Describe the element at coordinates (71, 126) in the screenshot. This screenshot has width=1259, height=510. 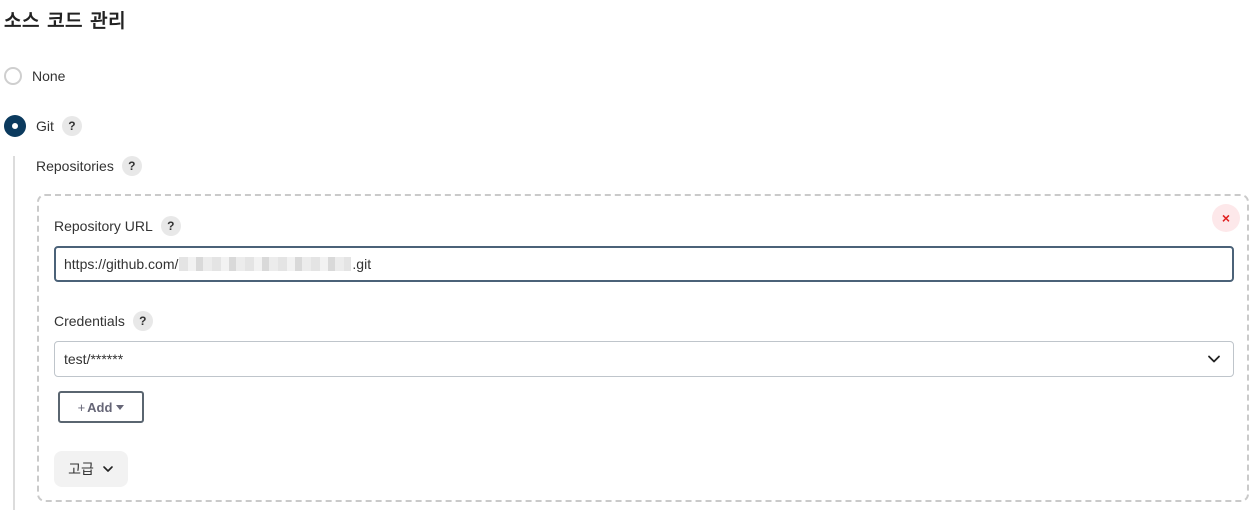
I see `git-help-icon: ?` at that location.